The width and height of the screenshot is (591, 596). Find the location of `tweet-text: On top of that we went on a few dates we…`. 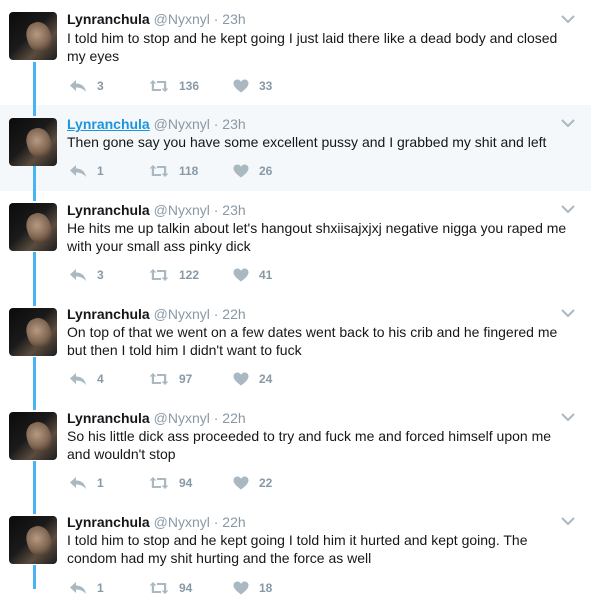

tweet-text: On top of that we went on a few dates we… is located at coordinates (312, 341).